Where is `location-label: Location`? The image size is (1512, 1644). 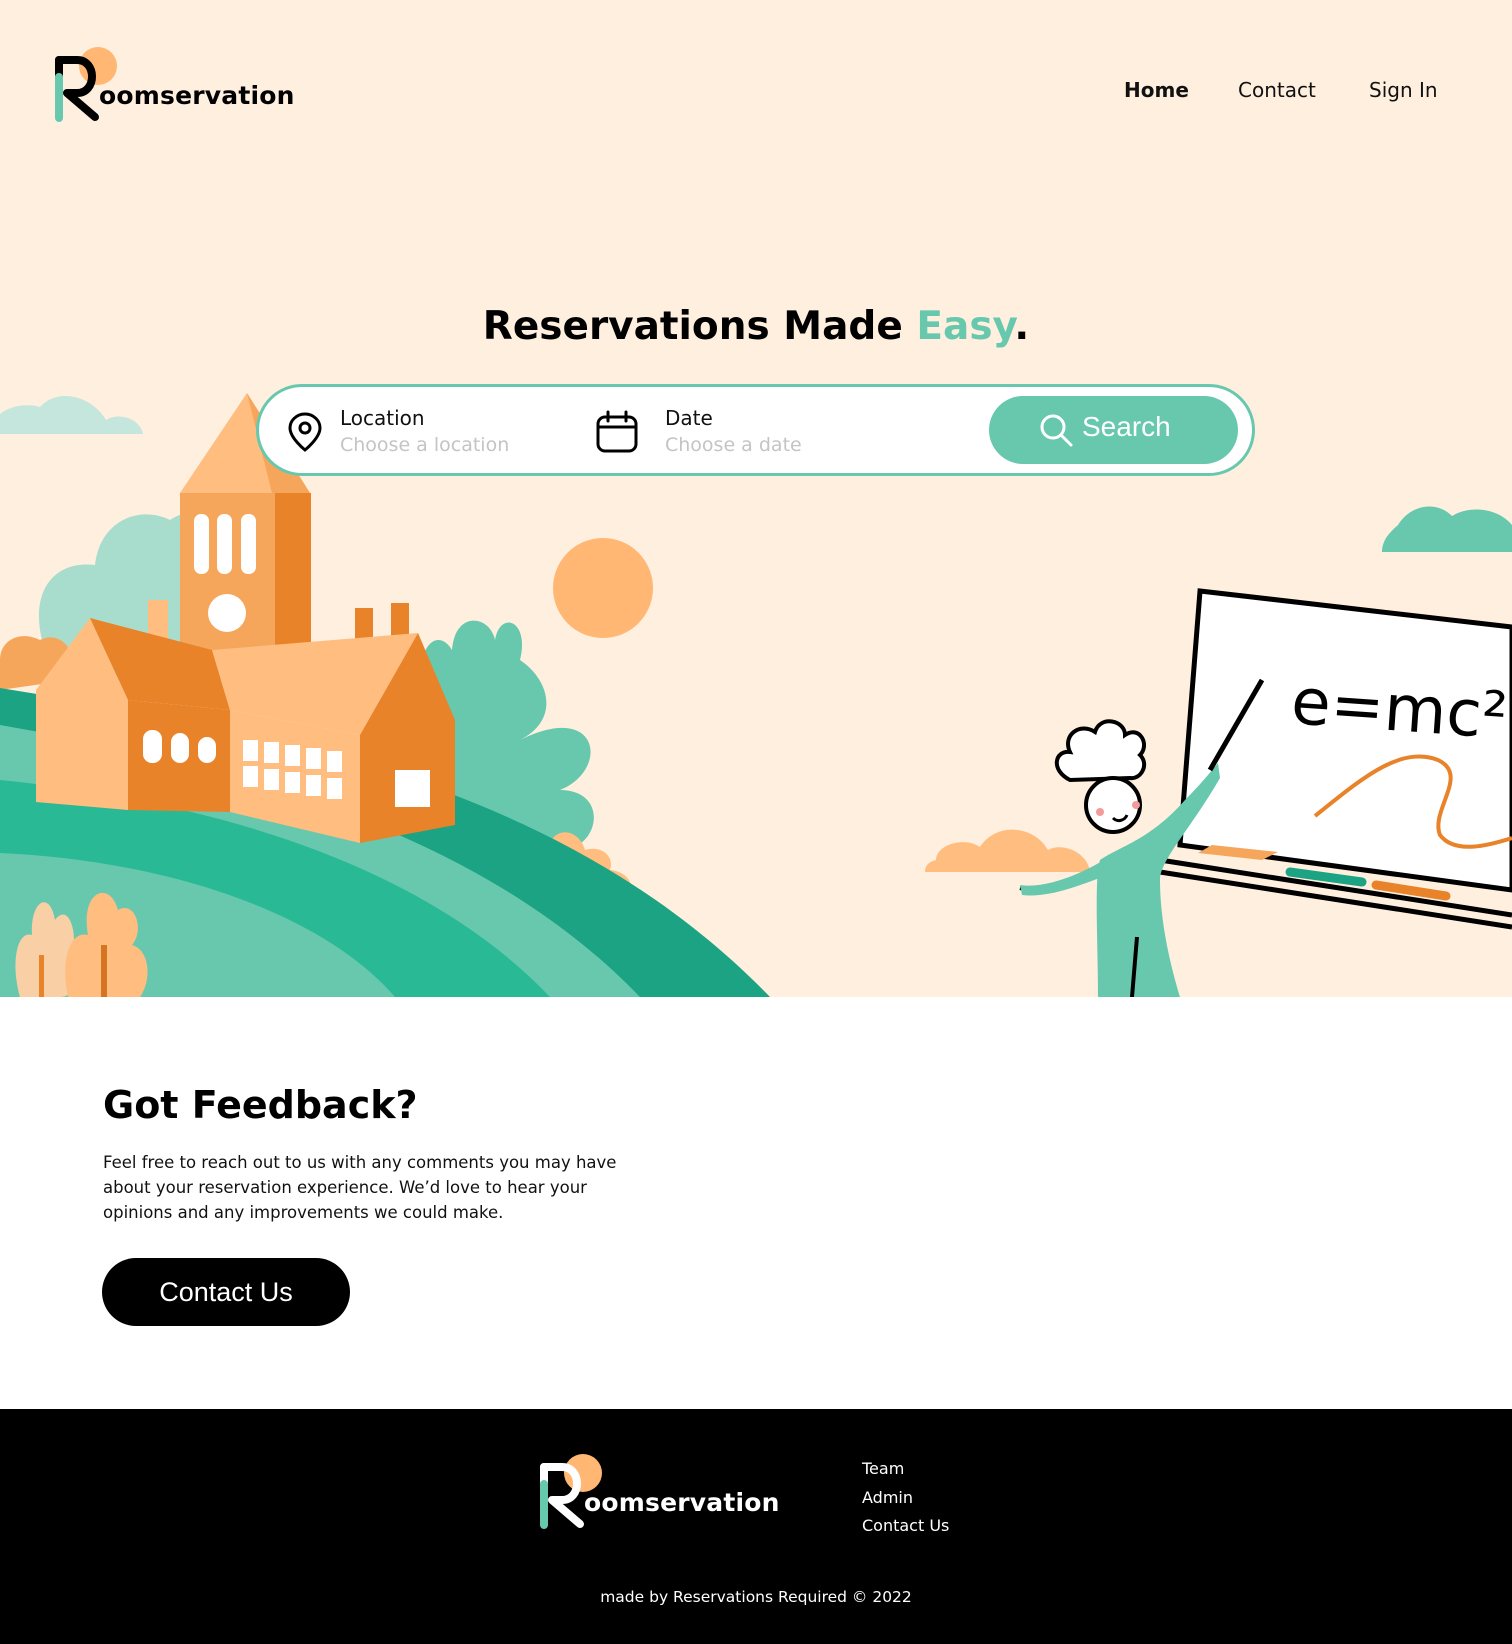 location-label: Location is located at coordinates (382, 418).